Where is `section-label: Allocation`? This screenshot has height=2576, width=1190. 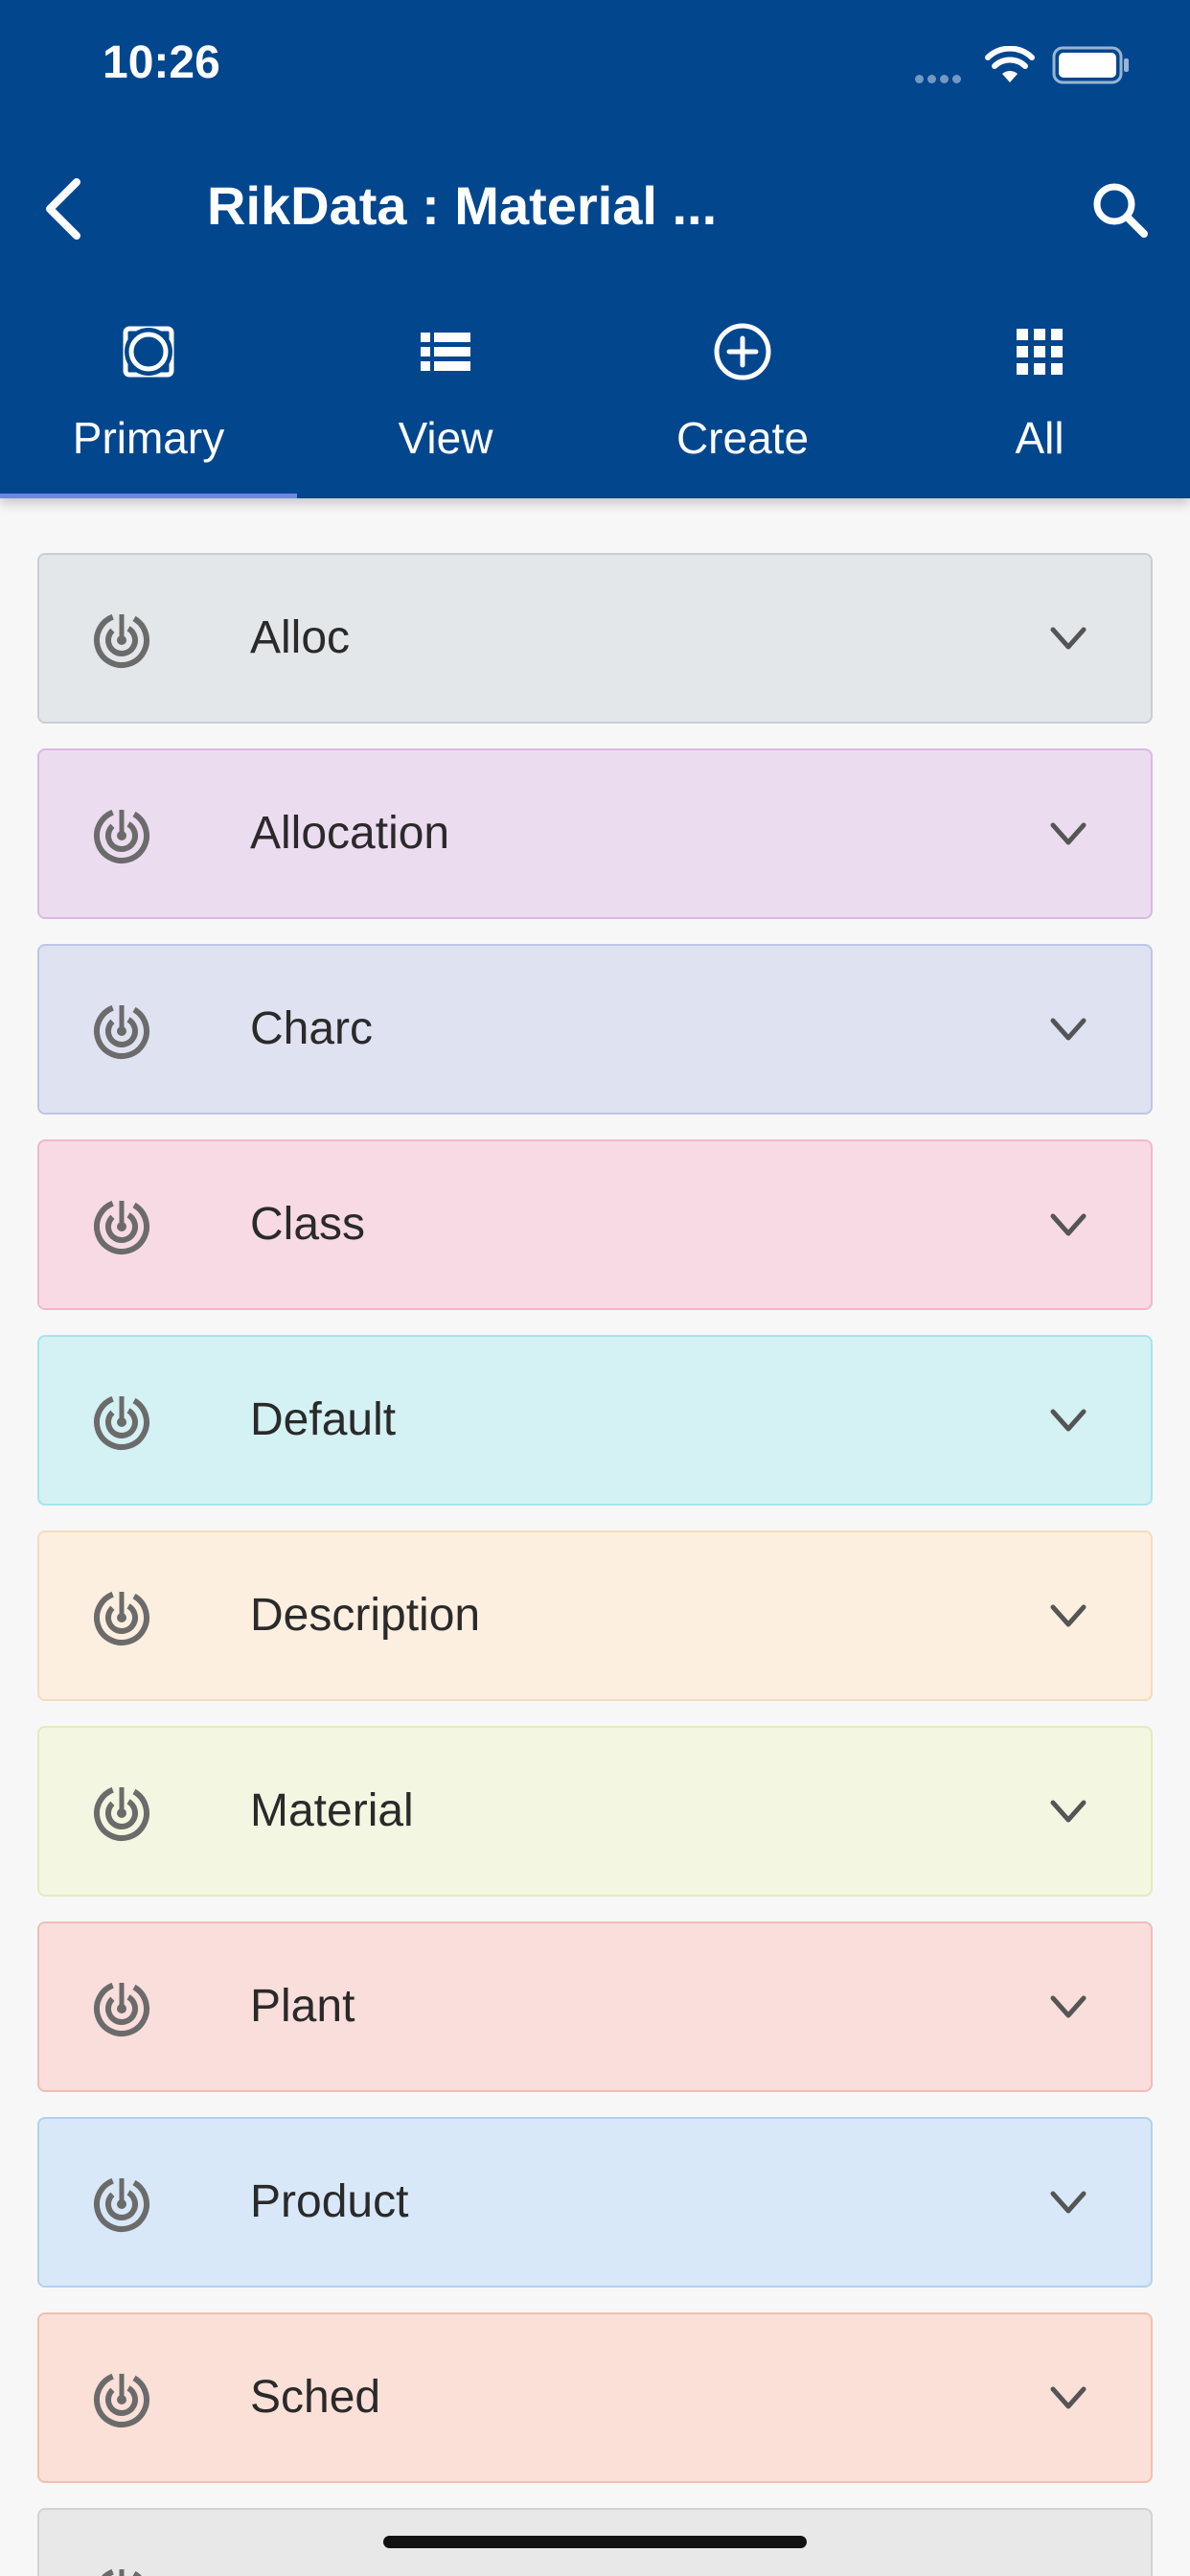 section-label: Allocation is located at coordinates (350, 833).